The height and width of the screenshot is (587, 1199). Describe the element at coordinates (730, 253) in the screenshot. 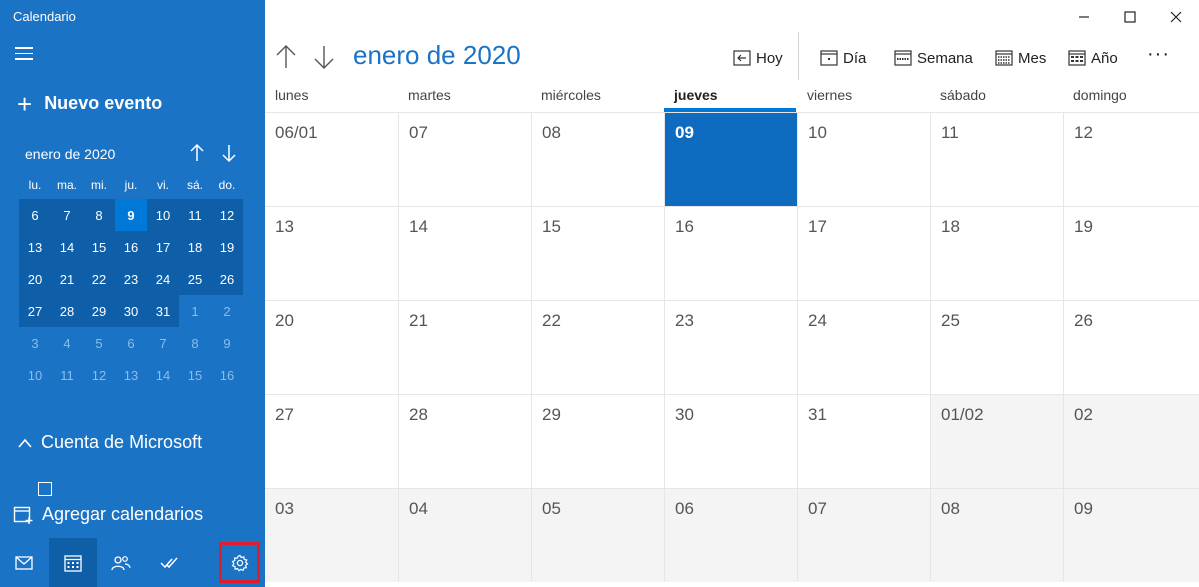

I see `day-cell: 16` at that location.